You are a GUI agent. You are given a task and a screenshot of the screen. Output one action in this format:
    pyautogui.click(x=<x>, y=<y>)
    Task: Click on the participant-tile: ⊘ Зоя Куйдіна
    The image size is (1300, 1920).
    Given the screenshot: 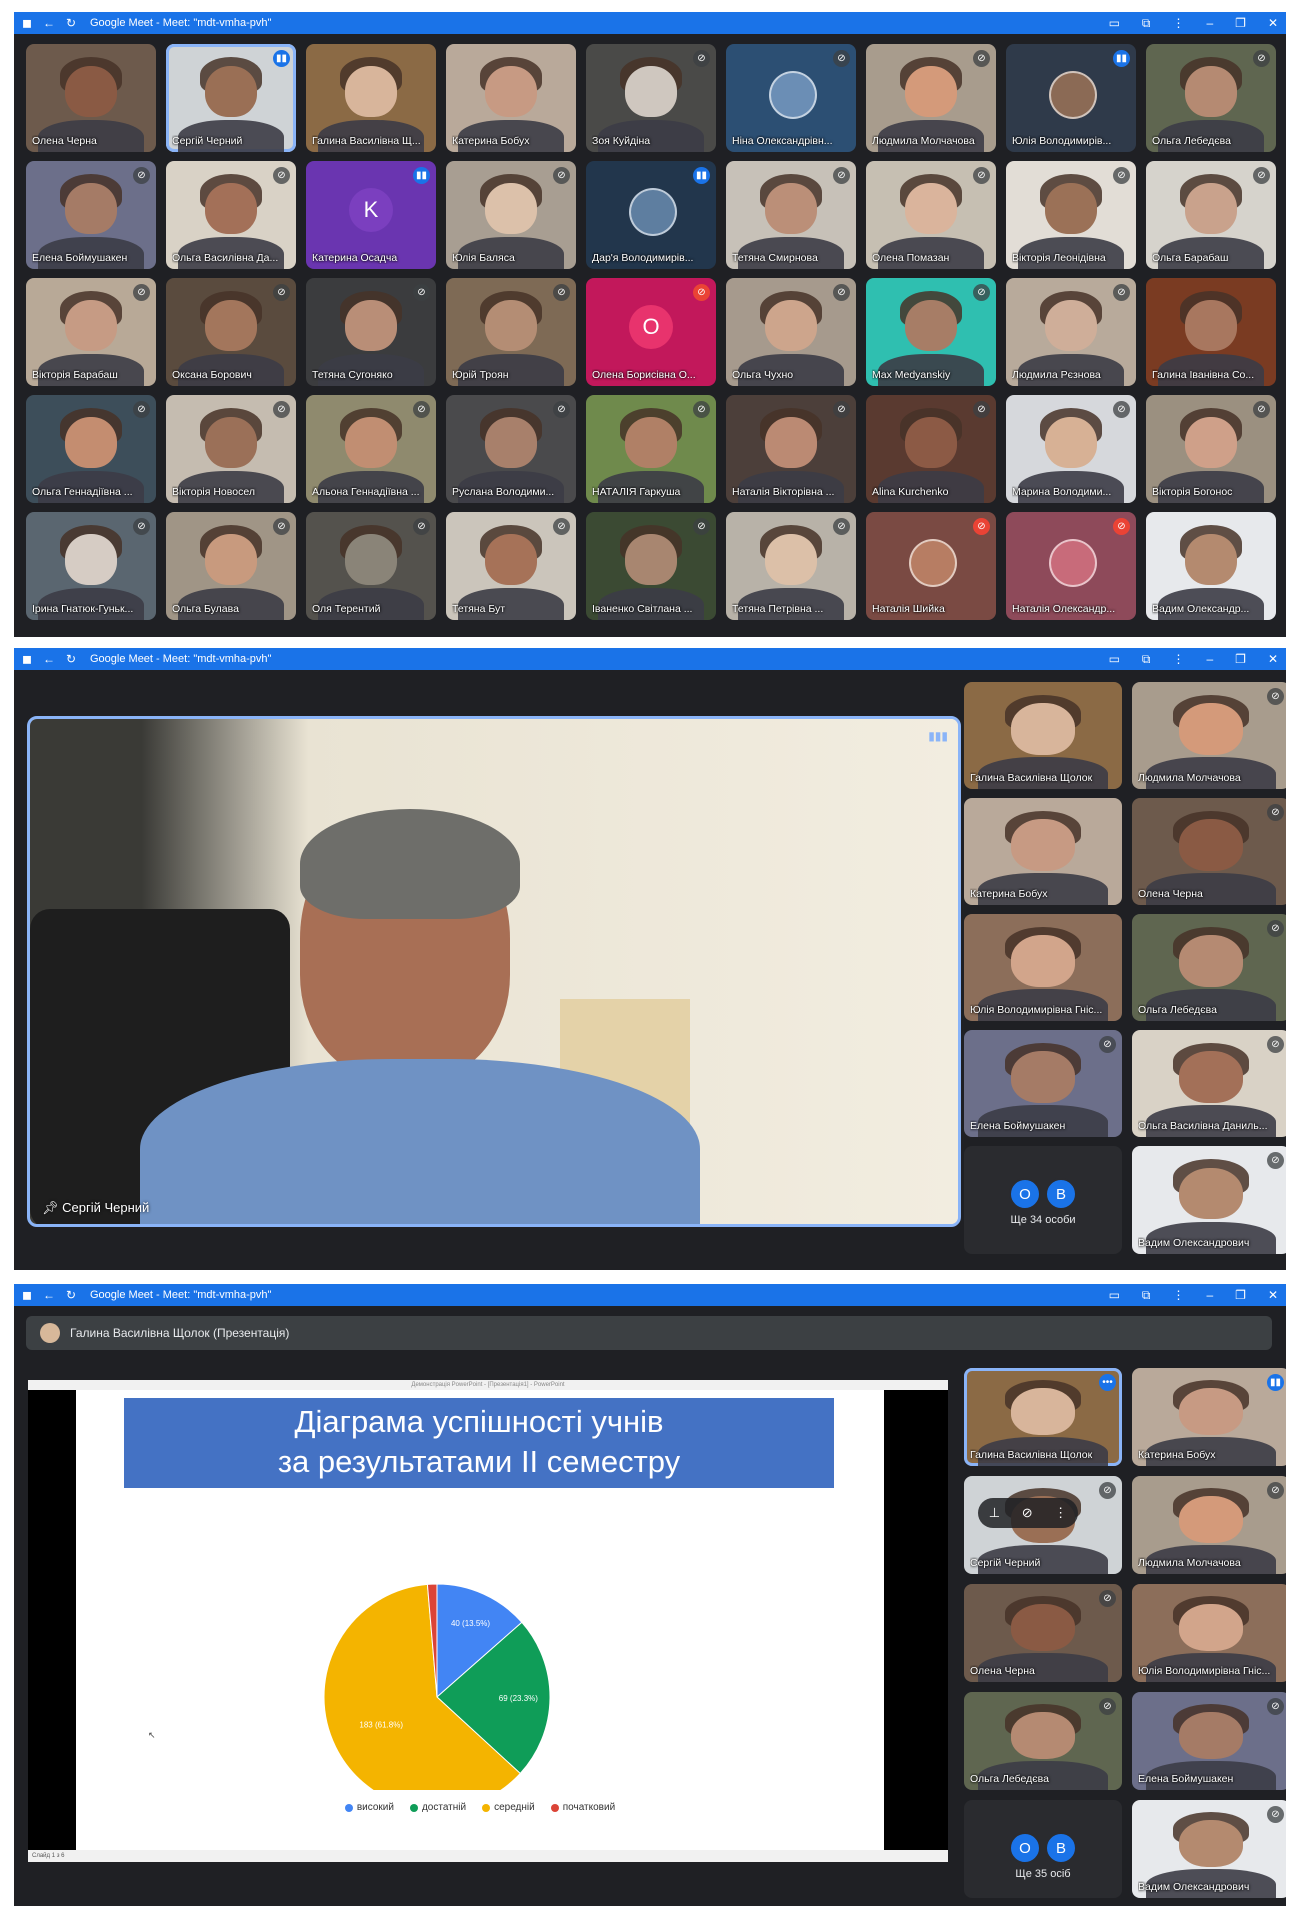 What is the action you would take?
    pyautogui.click(x=651, y=98)
    